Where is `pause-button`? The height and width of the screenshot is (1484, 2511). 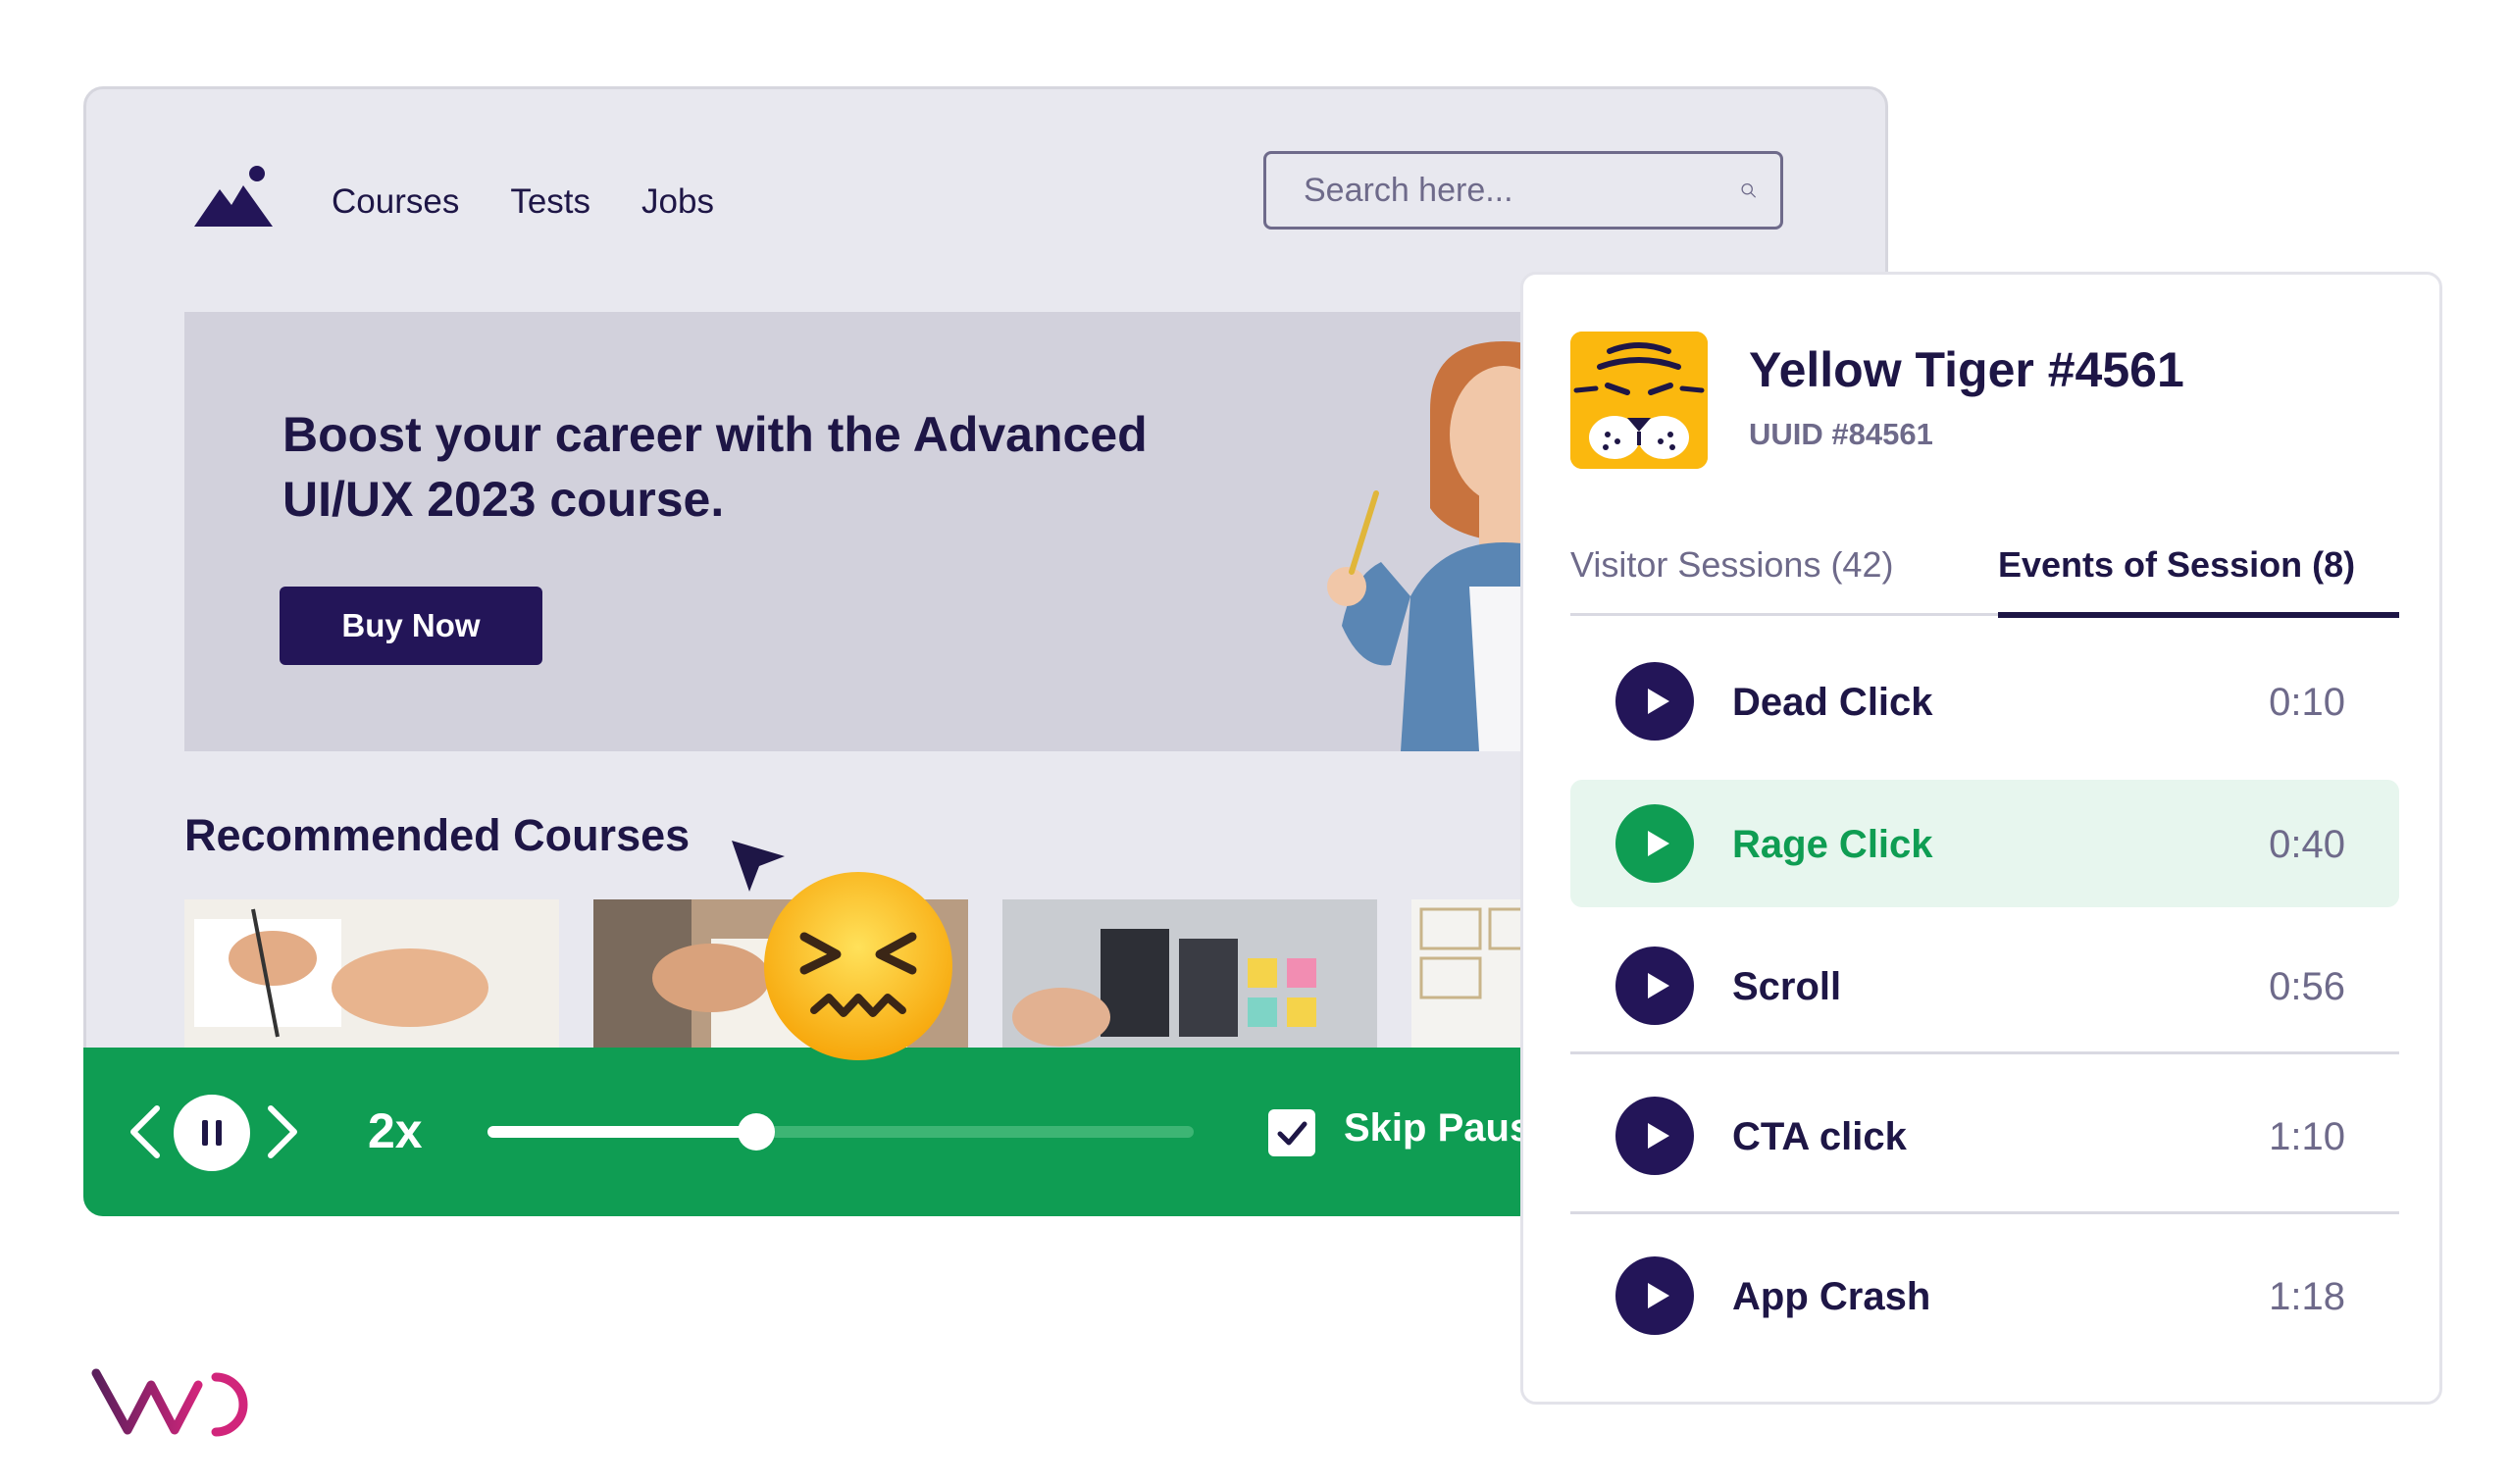 pause-button is located at coordinates (212, 1133).